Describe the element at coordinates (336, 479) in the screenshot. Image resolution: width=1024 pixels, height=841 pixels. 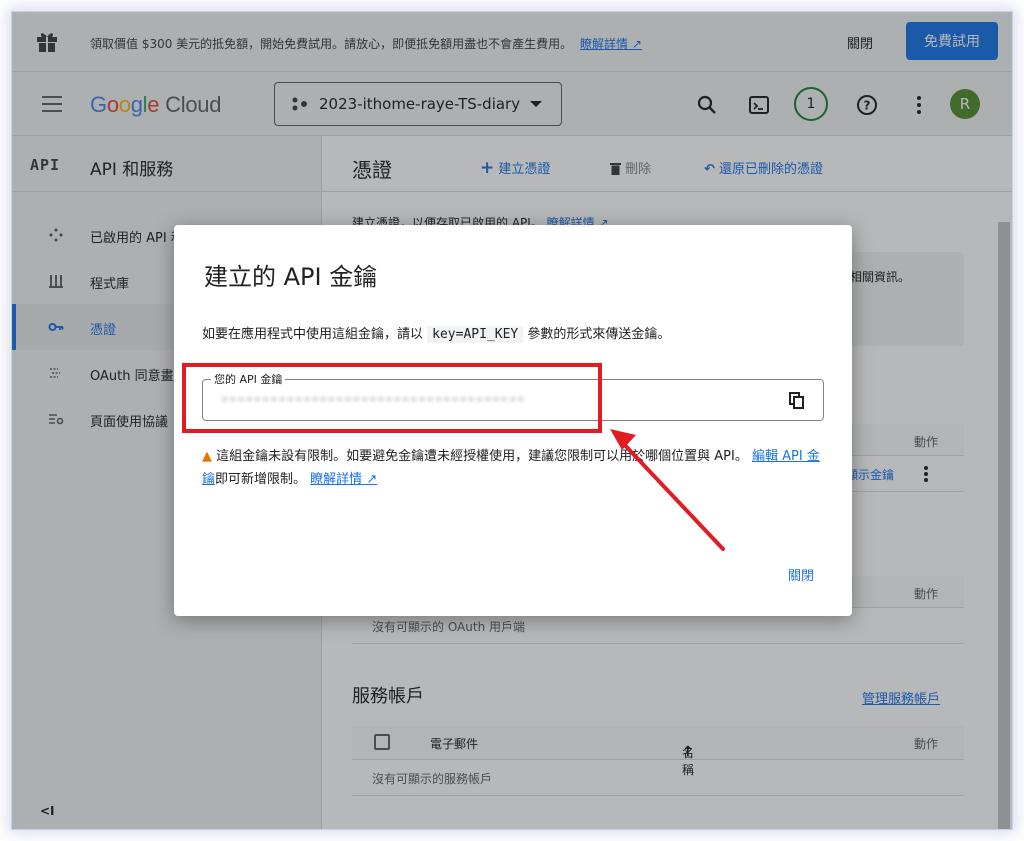
I see `warning-learn-more-label: 瞭解詳情` at that location.